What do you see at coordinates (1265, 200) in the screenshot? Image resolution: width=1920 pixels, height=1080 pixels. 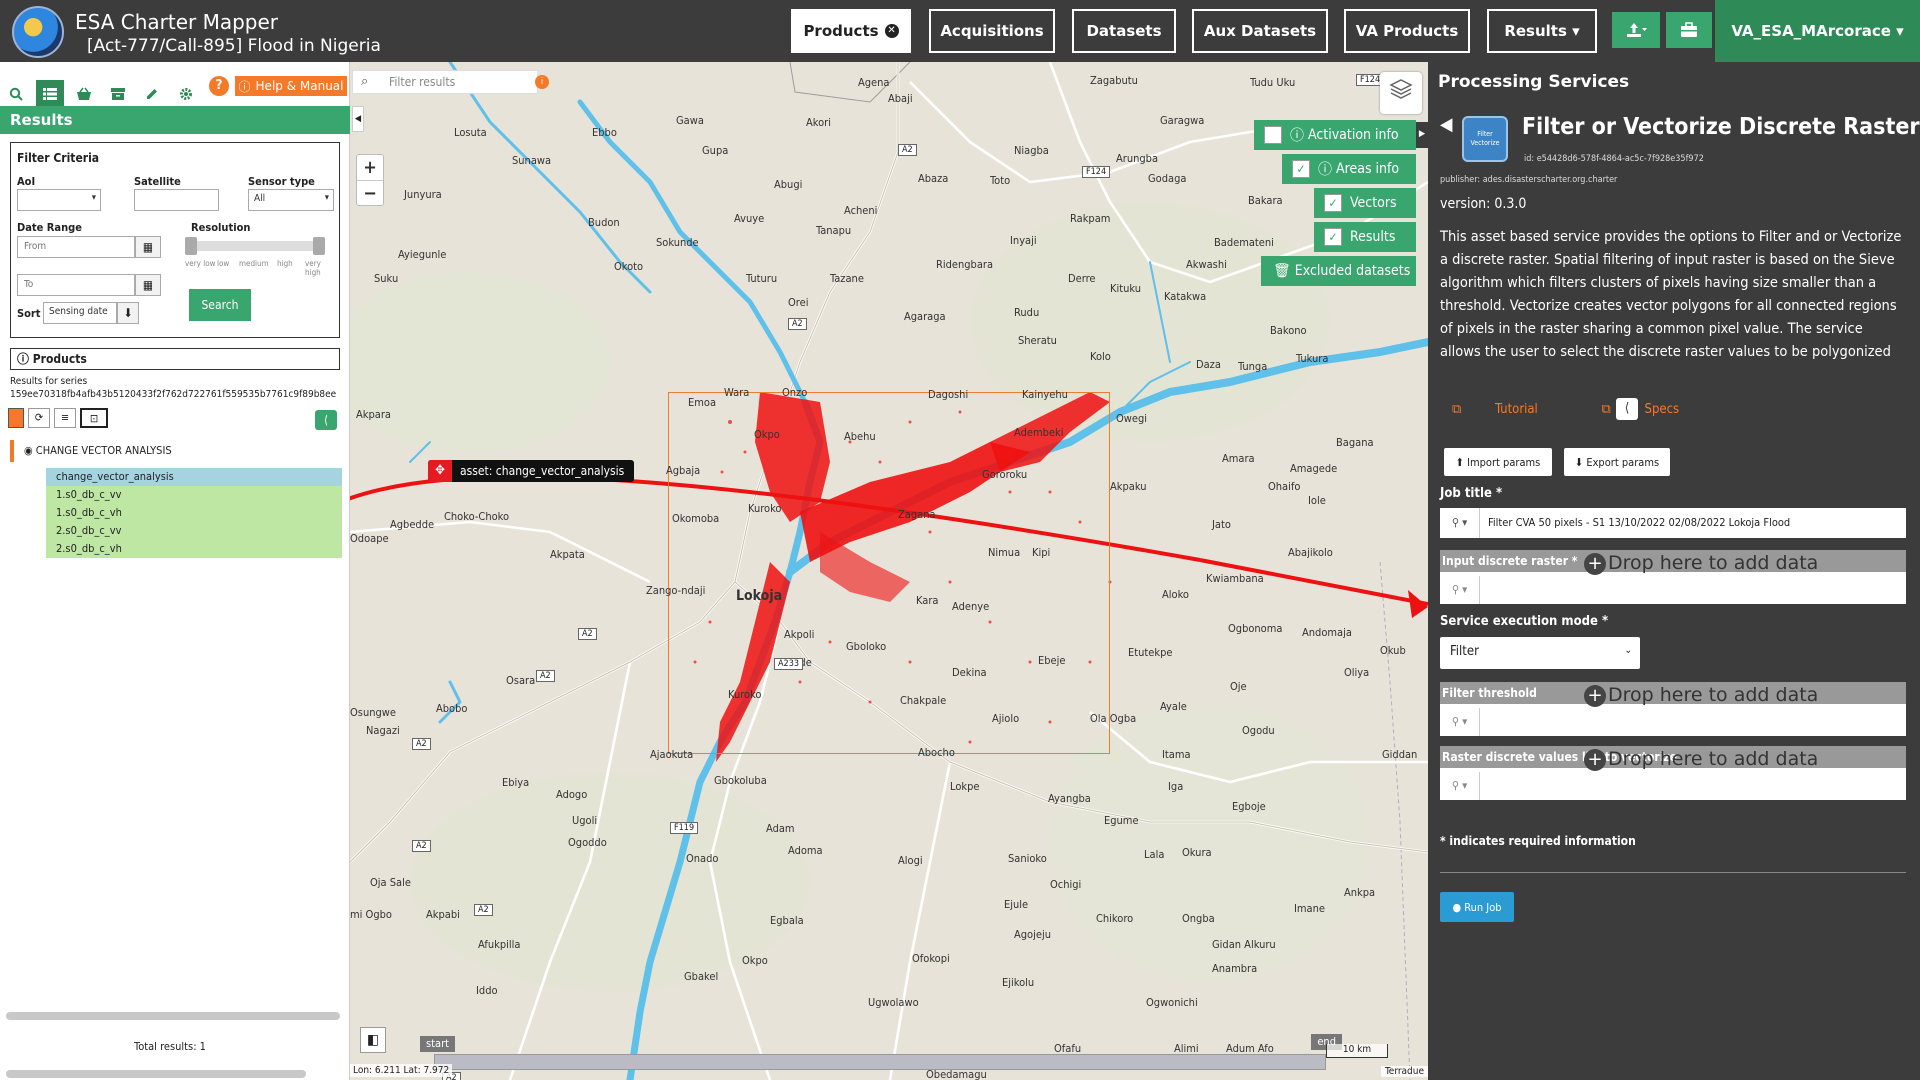 I see `place-label: Bakara` at bounding box center [1265, 200].